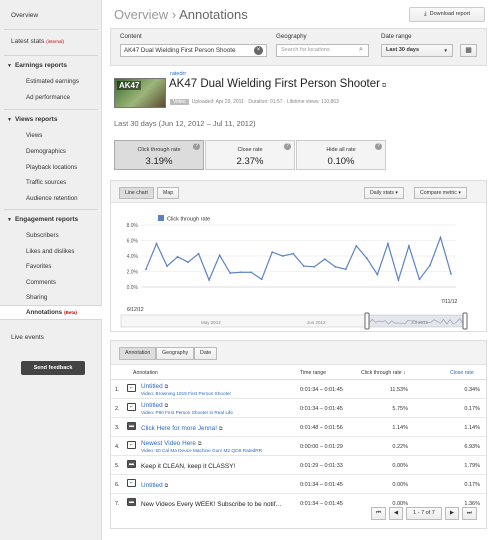 The width and height of the screenshot is (494, 540). What do you see at coordinates (36, 297) in the screenshot?
I see `sidebar-item-sharing: Sharing` at bounding box center [36, 297].